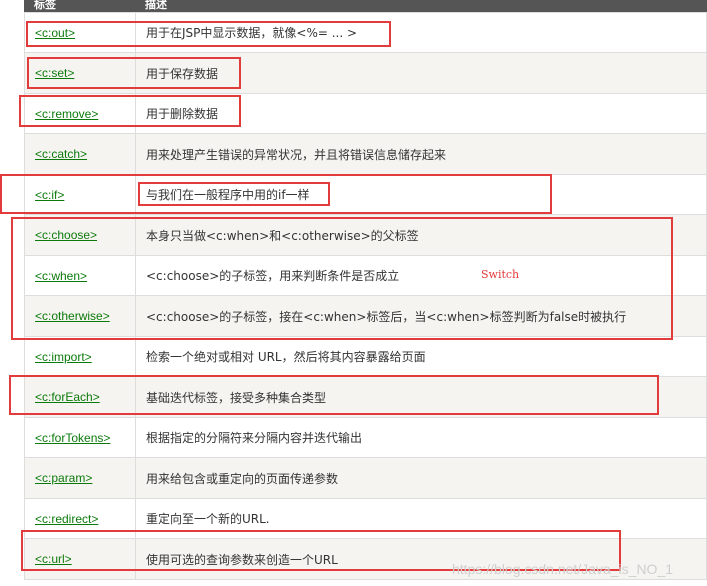 The width and height of the screenshot is (707, 586). I want to click on tag-cell: <c:redirect>, so click(80, 518).